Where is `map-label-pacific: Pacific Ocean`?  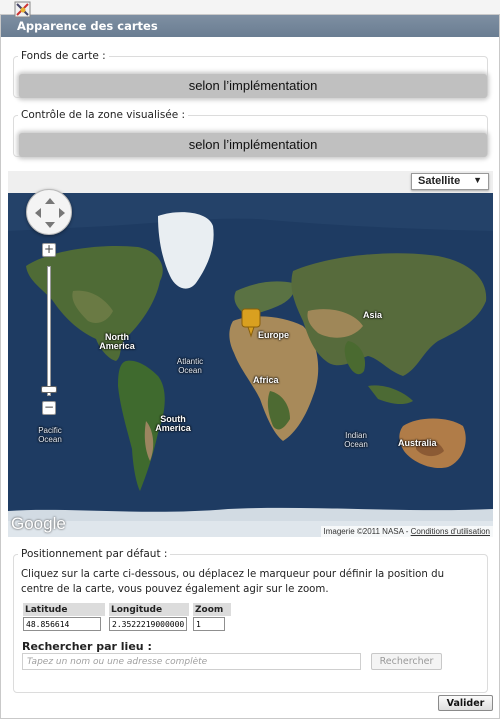 map-label-pacific: Pacific Ocean is located at coordinates (50, 435).